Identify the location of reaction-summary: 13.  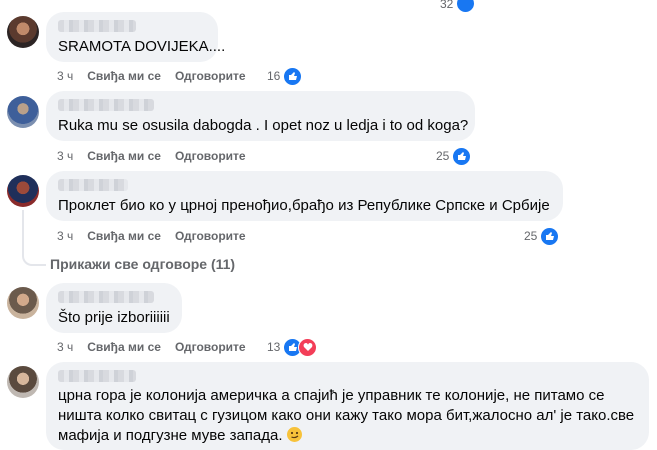
(292, 347).